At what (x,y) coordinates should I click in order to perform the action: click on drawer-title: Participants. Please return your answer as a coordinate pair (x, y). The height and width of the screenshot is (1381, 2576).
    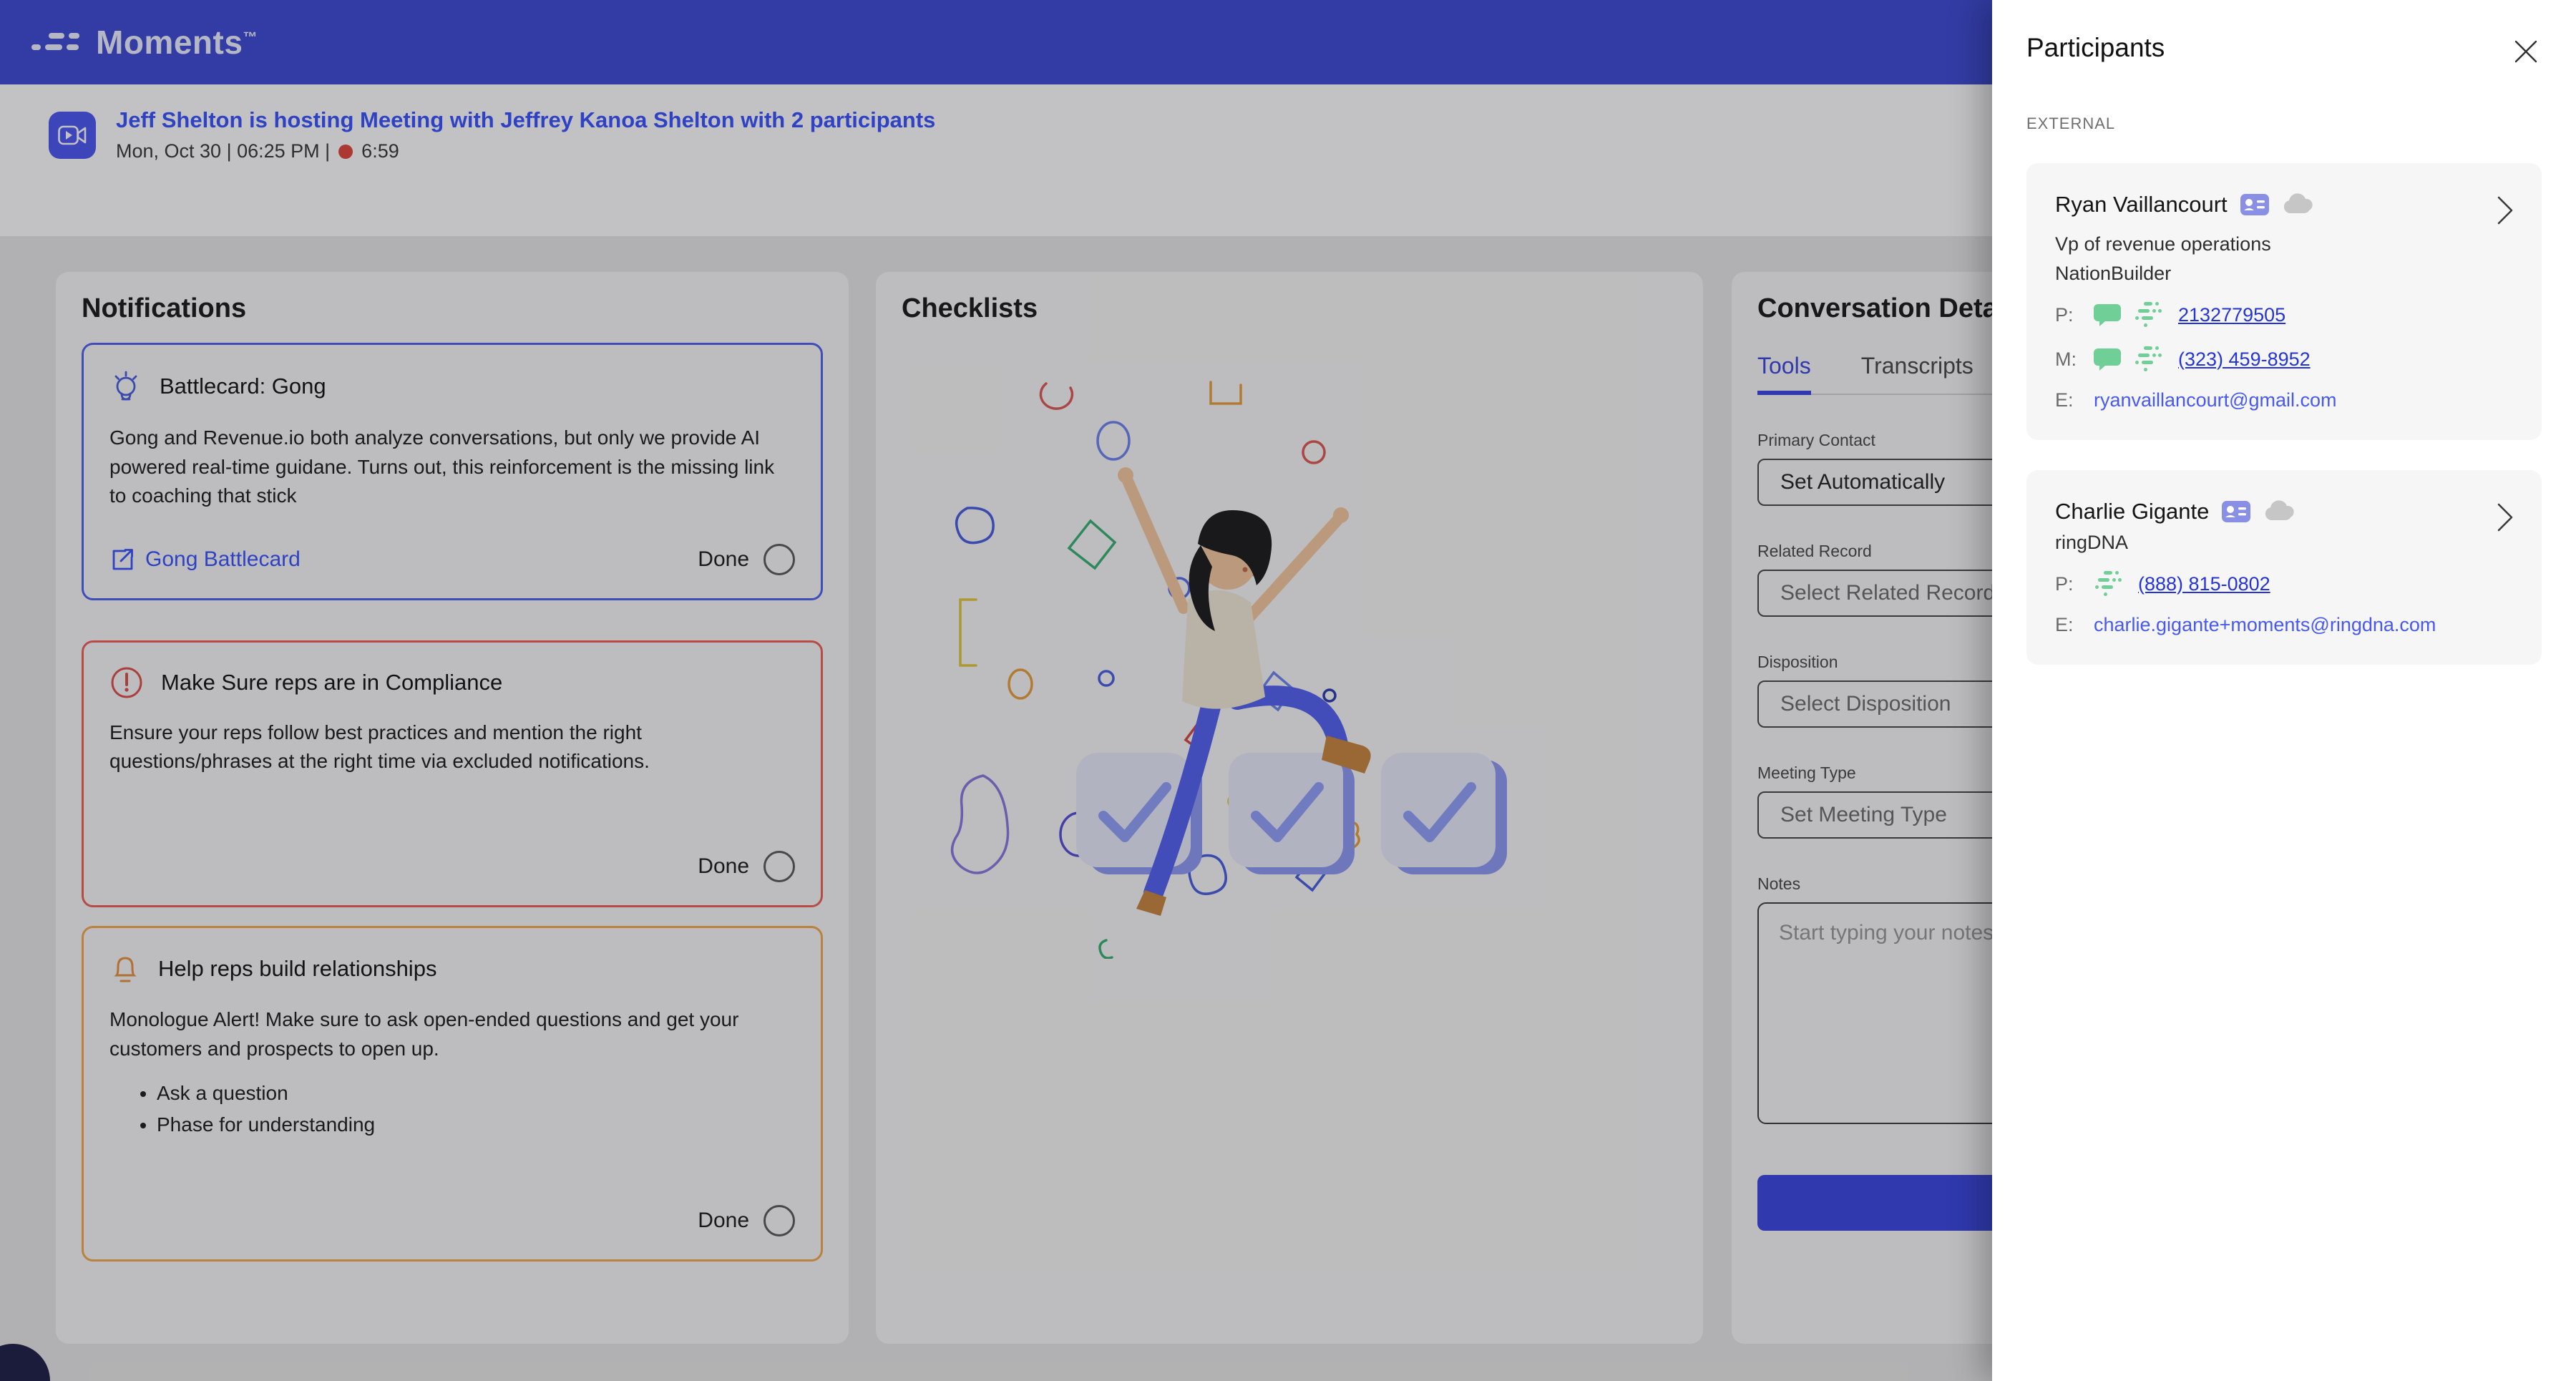
    Looking at the image, I should click on (2095, 47).